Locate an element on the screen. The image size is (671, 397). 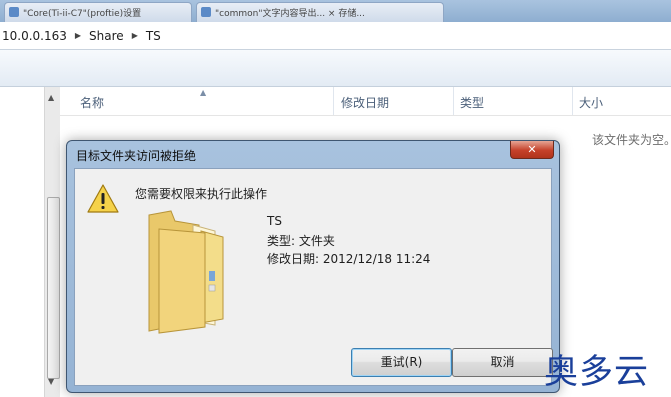
cancel-button: 取消 is located at coordinates (502, 362).